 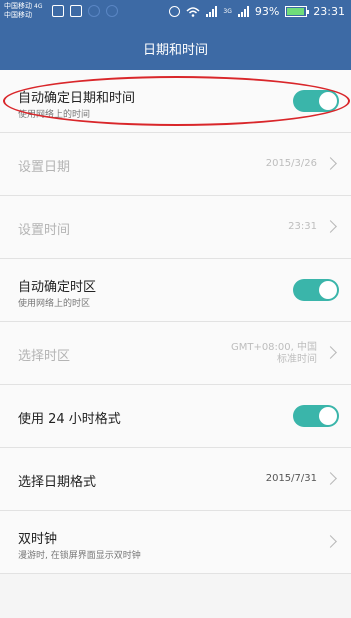 I want to click on status-bar: 中国移动 4G 中国移动 3G 93% 23:31, so click(x=175, y=13).